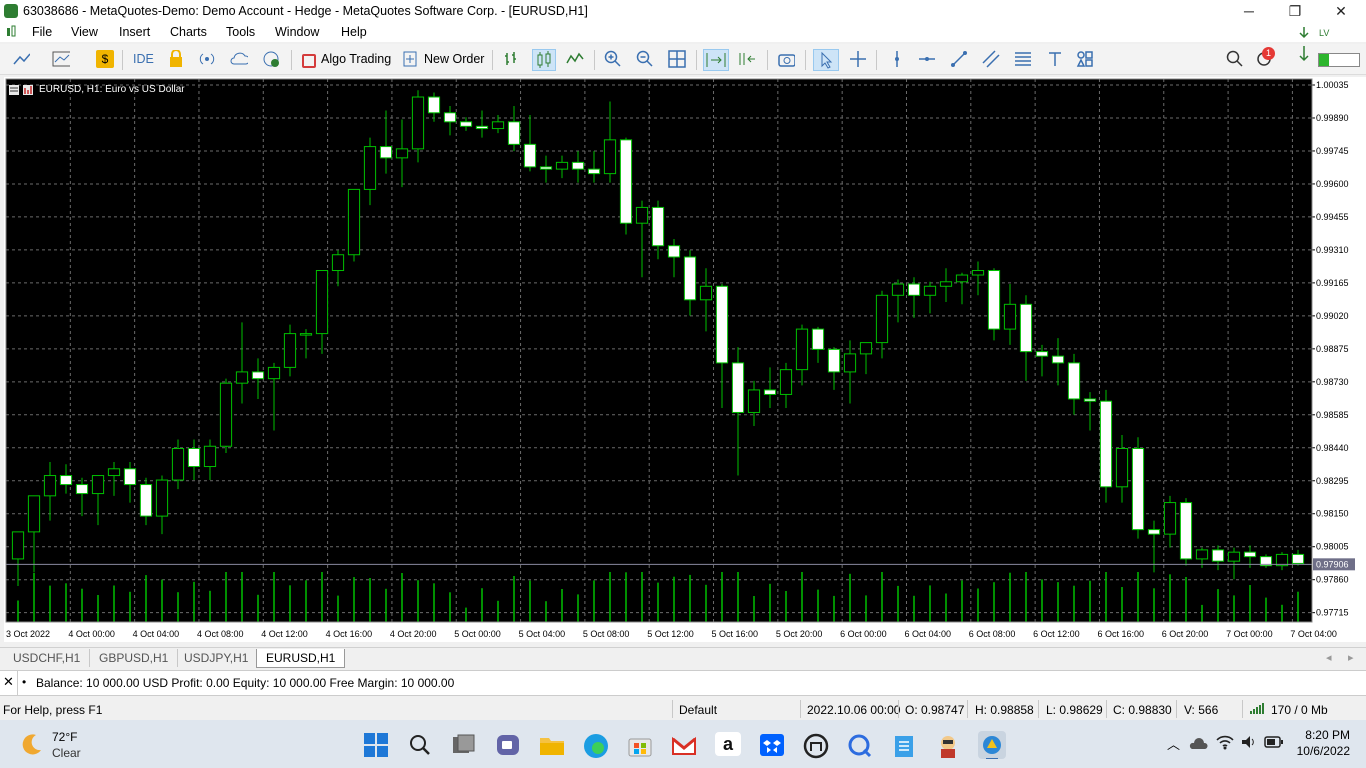 The width and height of the screenshot is (1366, 768). Describe the element at coordinates (64, 737) in the screenshot. I see `weather-temp: 72°F` at that location.